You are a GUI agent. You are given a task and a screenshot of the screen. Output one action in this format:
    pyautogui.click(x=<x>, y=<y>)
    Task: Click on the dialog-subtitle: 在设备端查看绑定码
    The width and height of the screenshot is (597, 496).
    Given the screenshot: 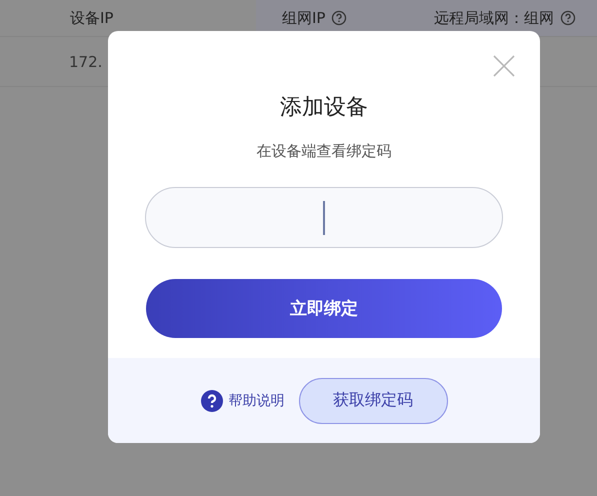 What is the action you would take?
    pyautogui.click(x=324, y=151)
    